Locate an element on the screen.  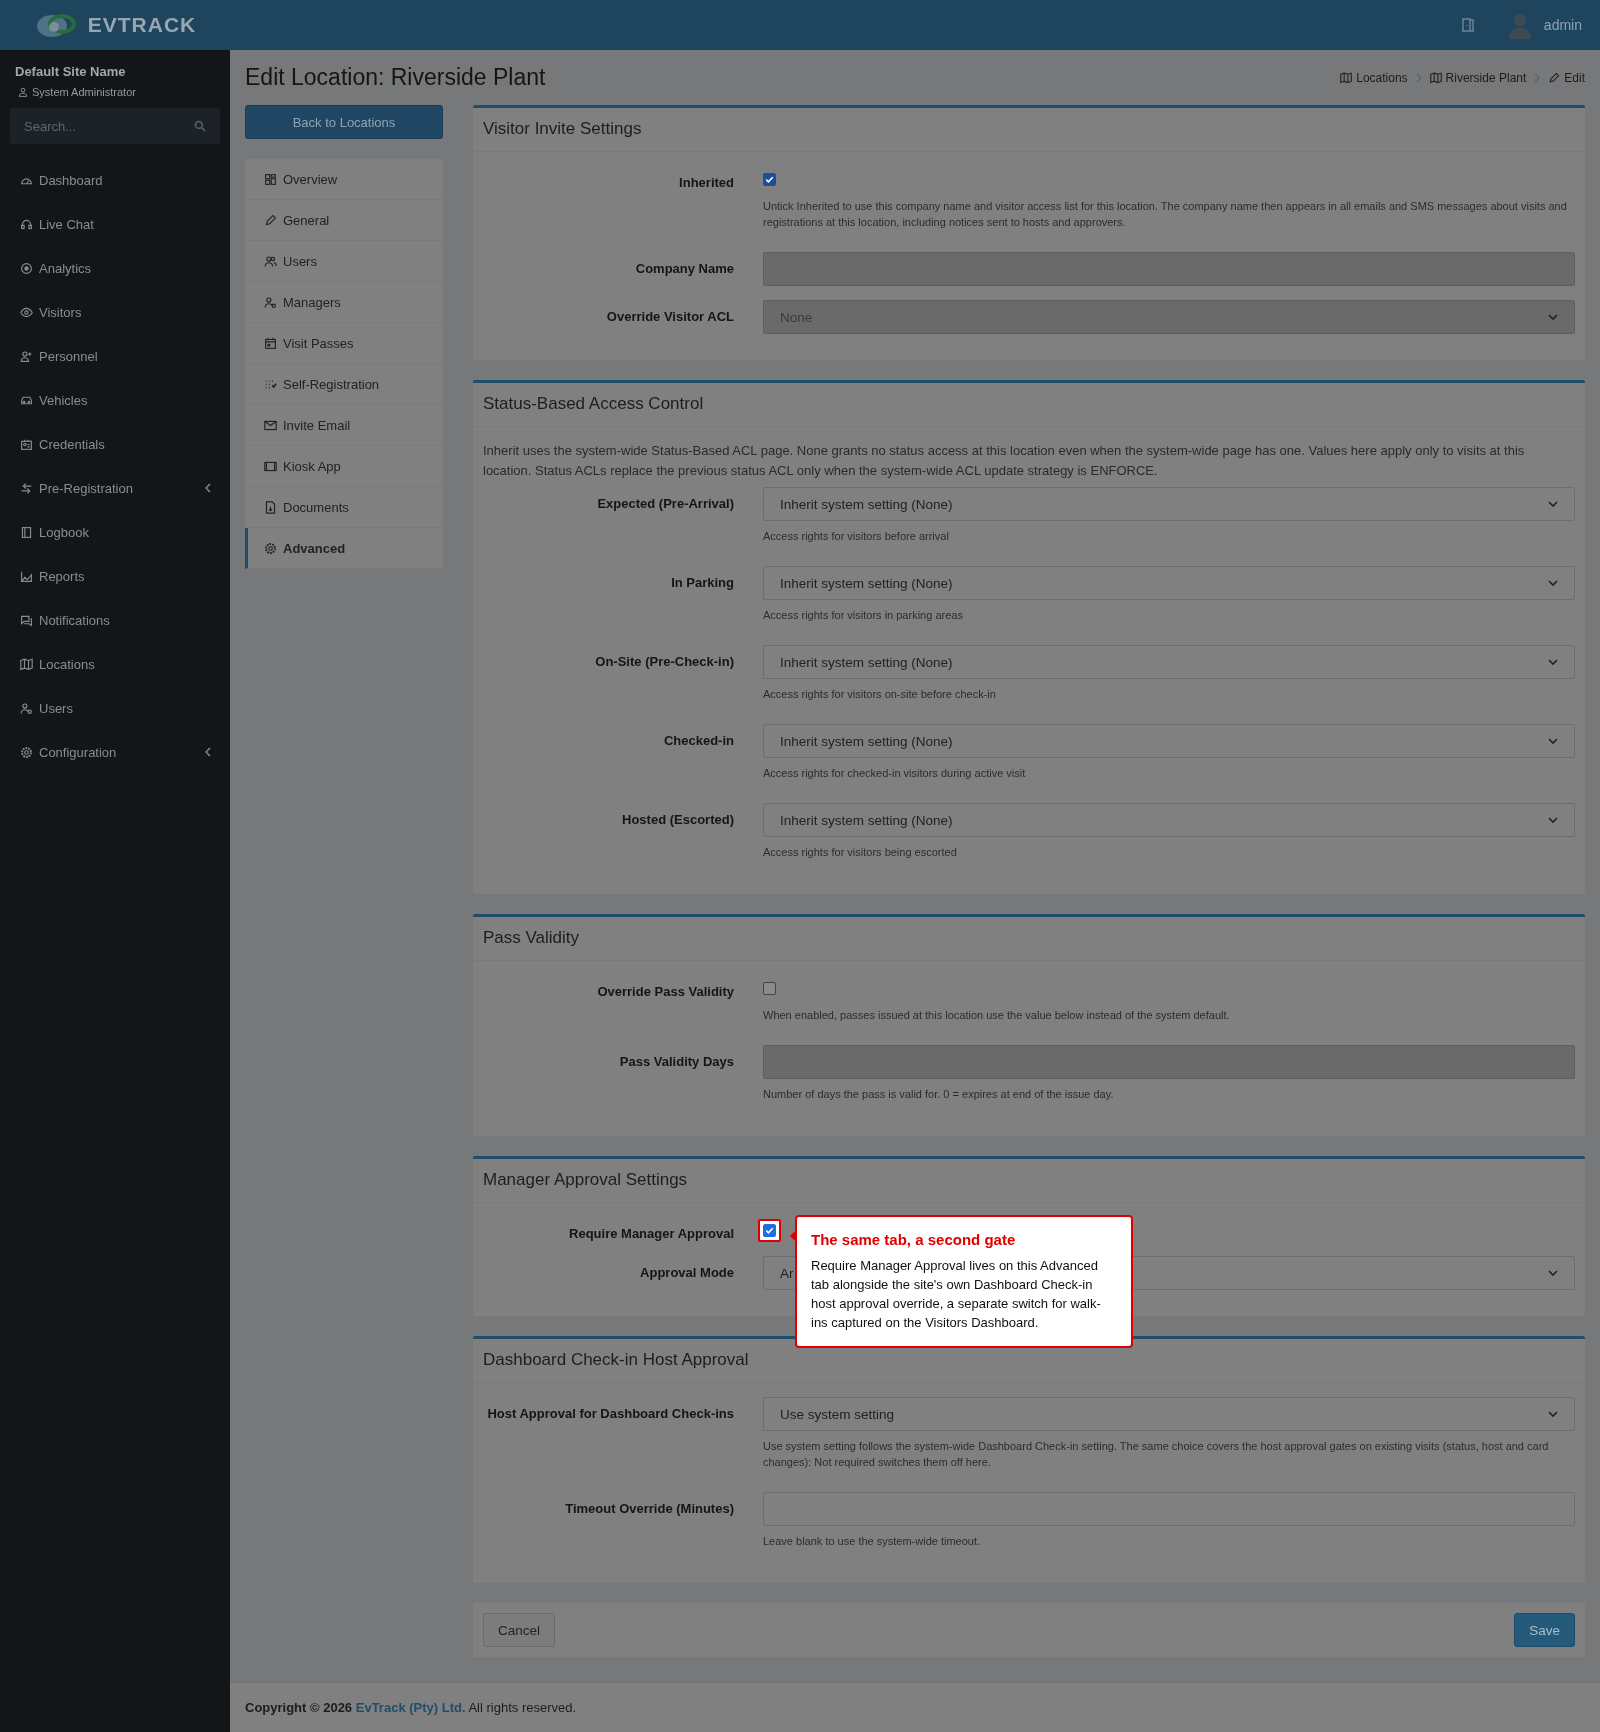
breadcrumb-link: Locations is located at coordinates (1374, 77).